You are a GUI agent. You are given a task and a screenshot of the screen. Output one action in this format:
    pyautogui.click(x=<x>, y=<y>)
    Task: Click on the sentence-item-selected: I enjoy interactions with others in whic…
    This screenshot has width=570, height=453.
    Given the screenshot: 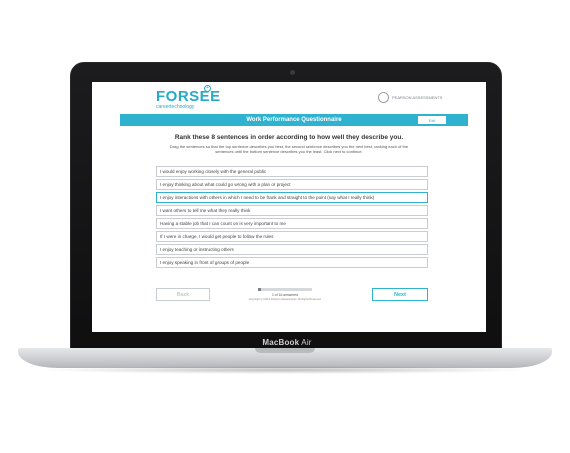 What is the action you would take?
    pyautogui.click(x=292, y=197)
    